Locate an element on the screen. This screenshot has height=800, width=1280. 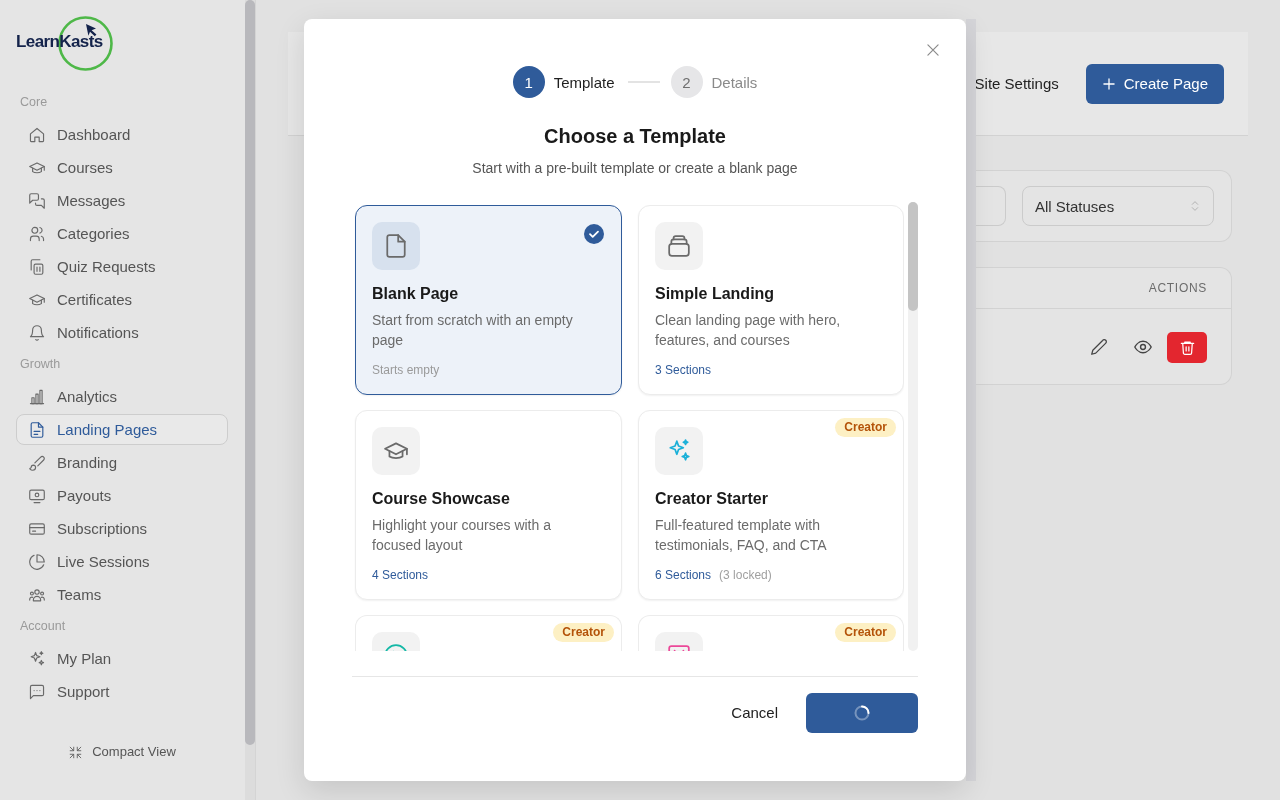
nav-item: Quiz Requests is located at coordinates (122, 266).